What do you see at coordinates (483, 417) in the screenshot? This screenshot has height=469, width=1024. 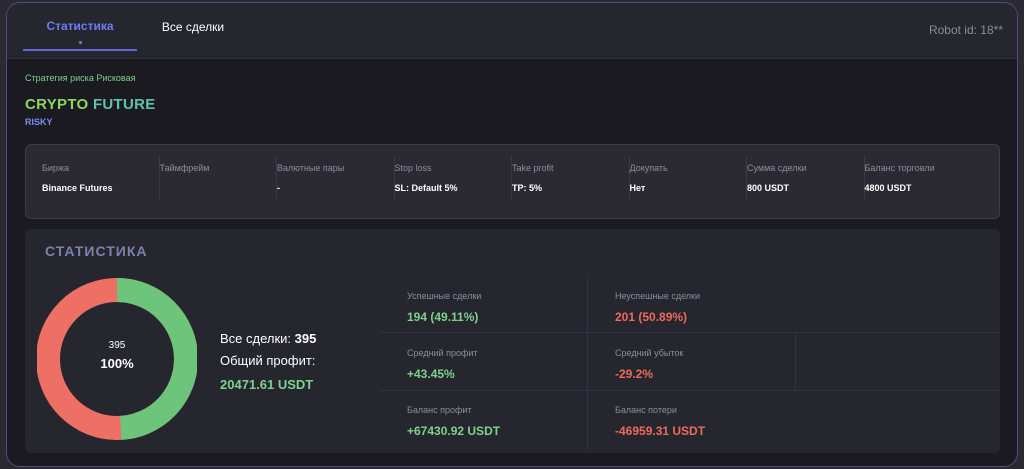 I see `stat-balance-profit: Баланс профит +67430.92 USDT` at bounding box center [483, 417].